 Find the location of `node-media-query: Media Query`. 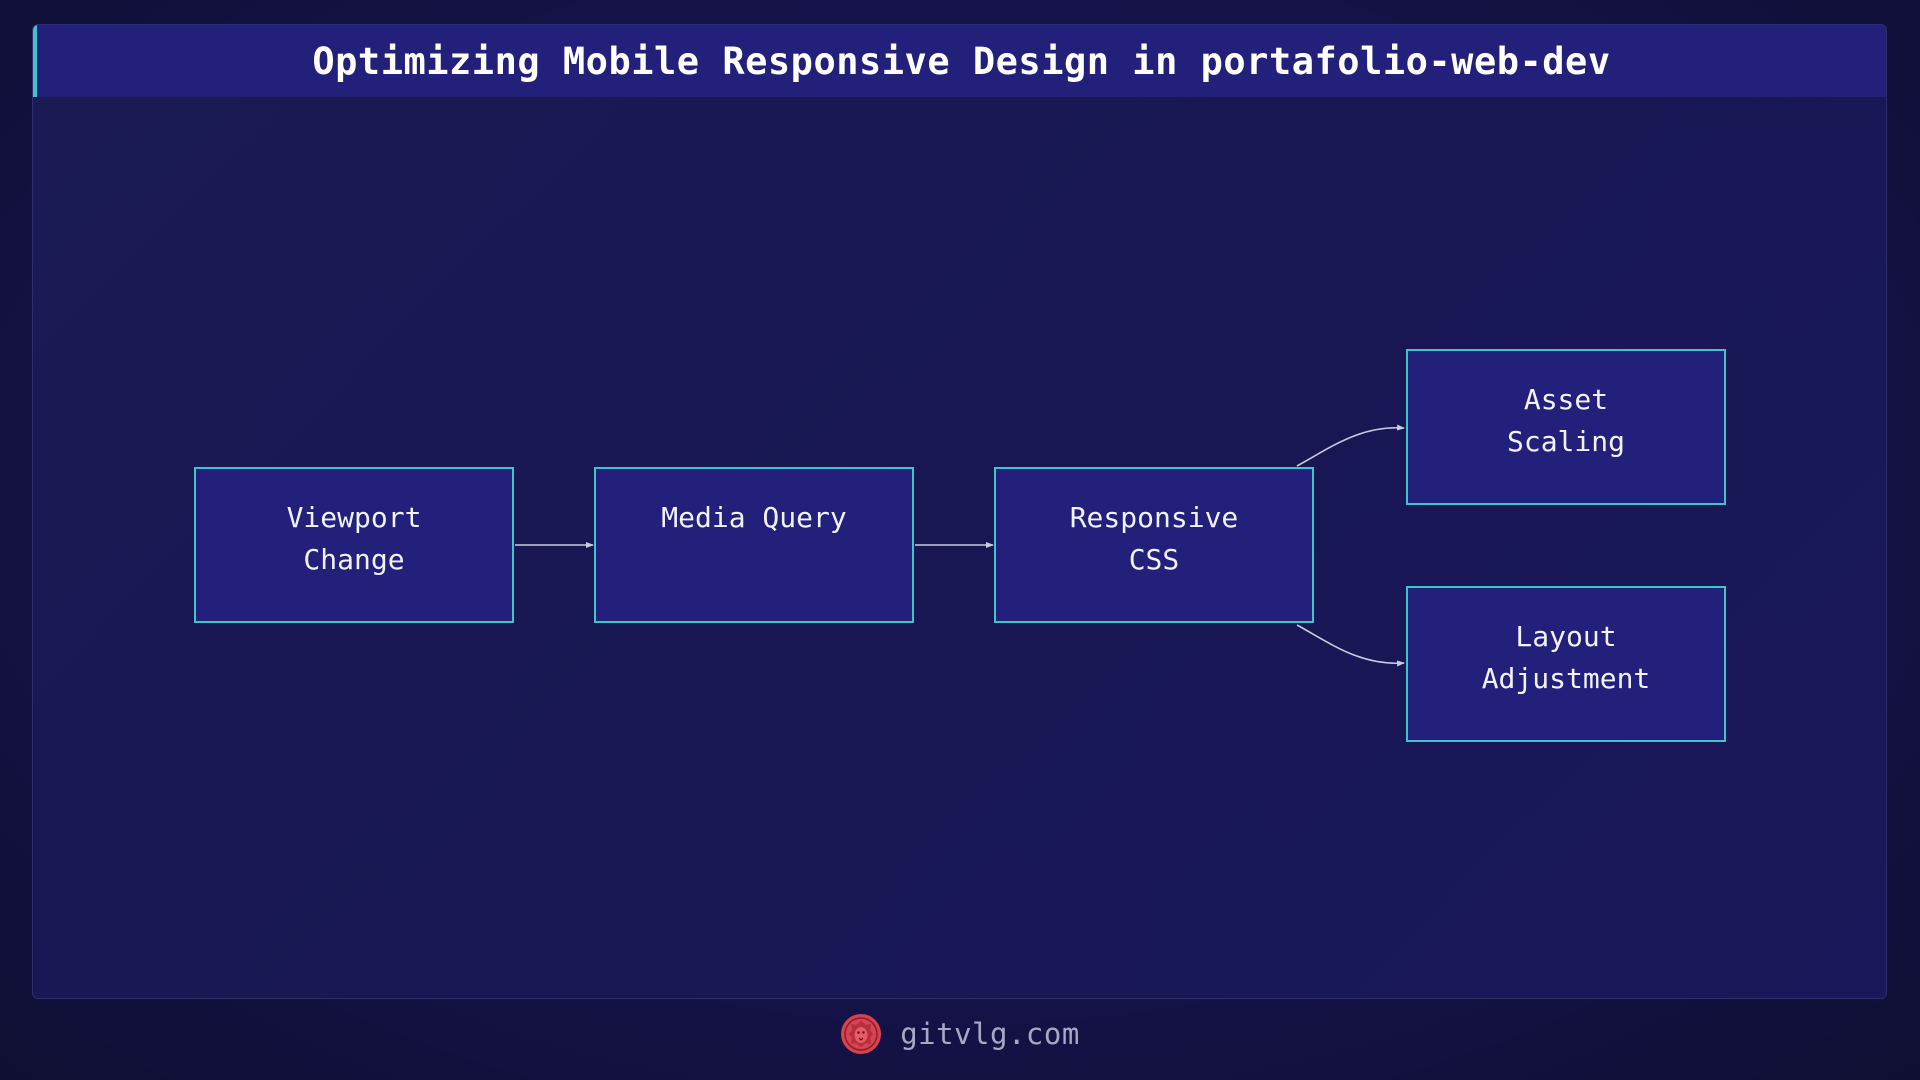

node-media-query: Media Query is located at coordinates (754, 545).